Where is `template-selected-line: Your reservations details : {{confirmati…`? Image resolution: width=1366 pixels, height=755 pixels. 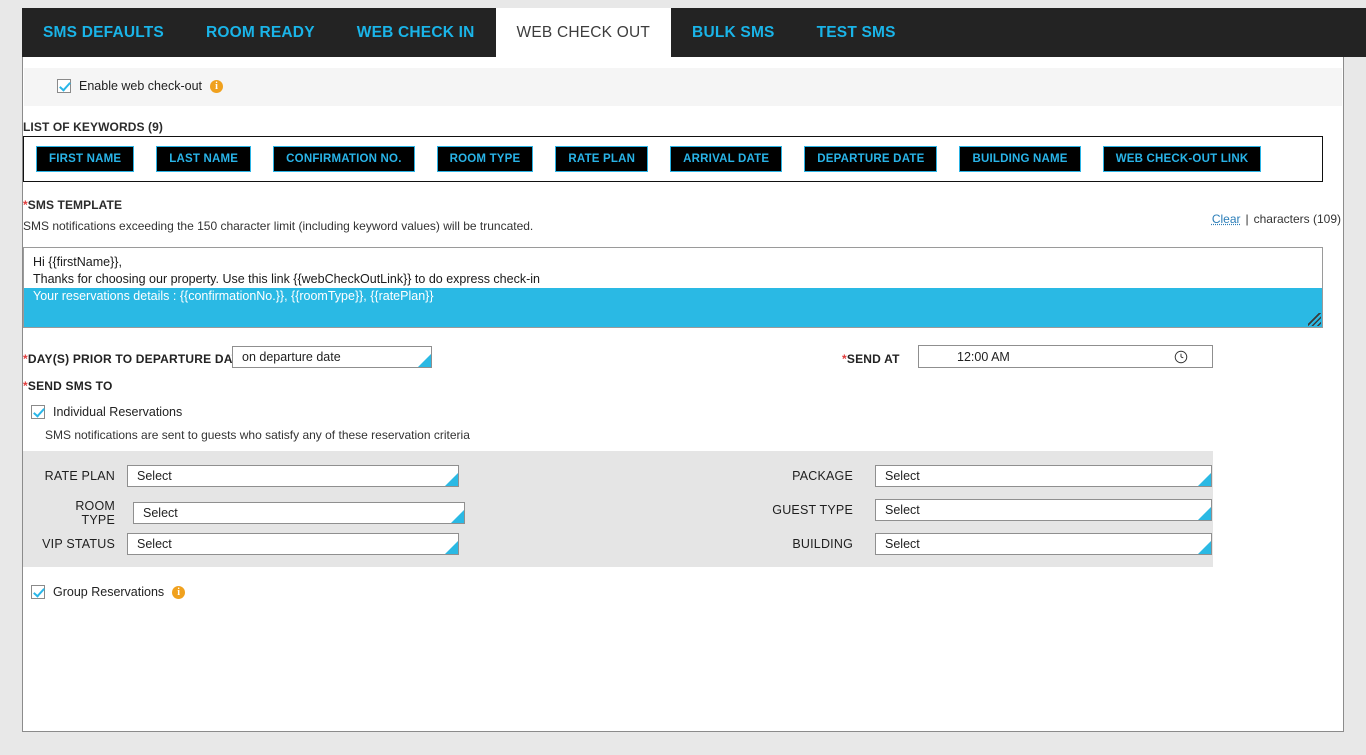
template-selected-line: Your reservations details : {{confirmati… is located at coordinates (233, 296).